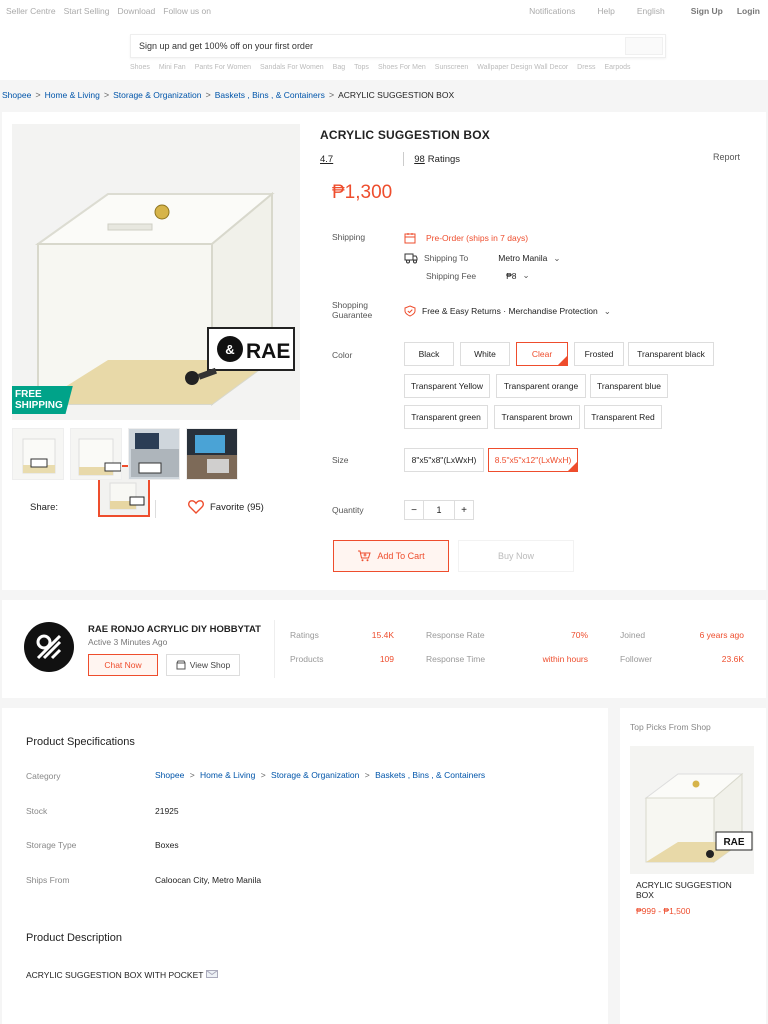 The width and height of the screenshot is (768, 1024). I want to click on start-selling-link: Start Selling, so click(87, 11).